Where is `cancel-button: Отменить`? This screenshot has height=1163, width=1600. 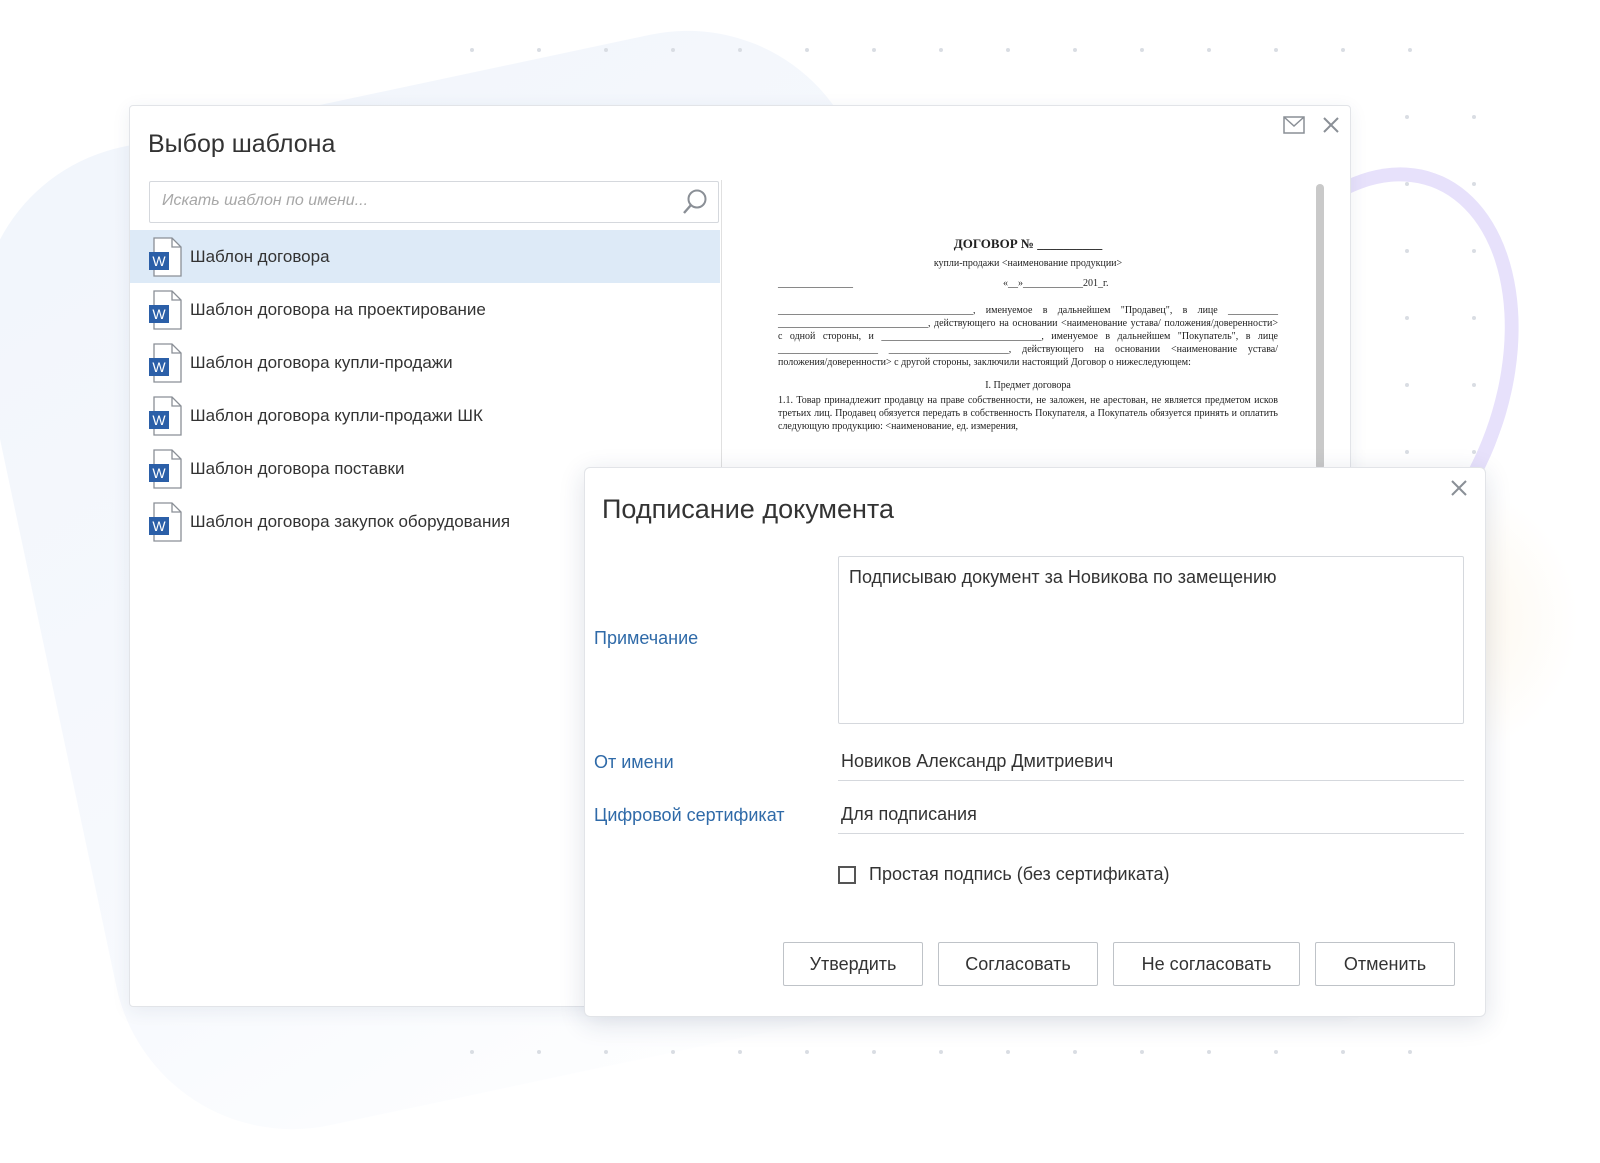 cancel-button: Отменить is located at coordinates (1385, 964).